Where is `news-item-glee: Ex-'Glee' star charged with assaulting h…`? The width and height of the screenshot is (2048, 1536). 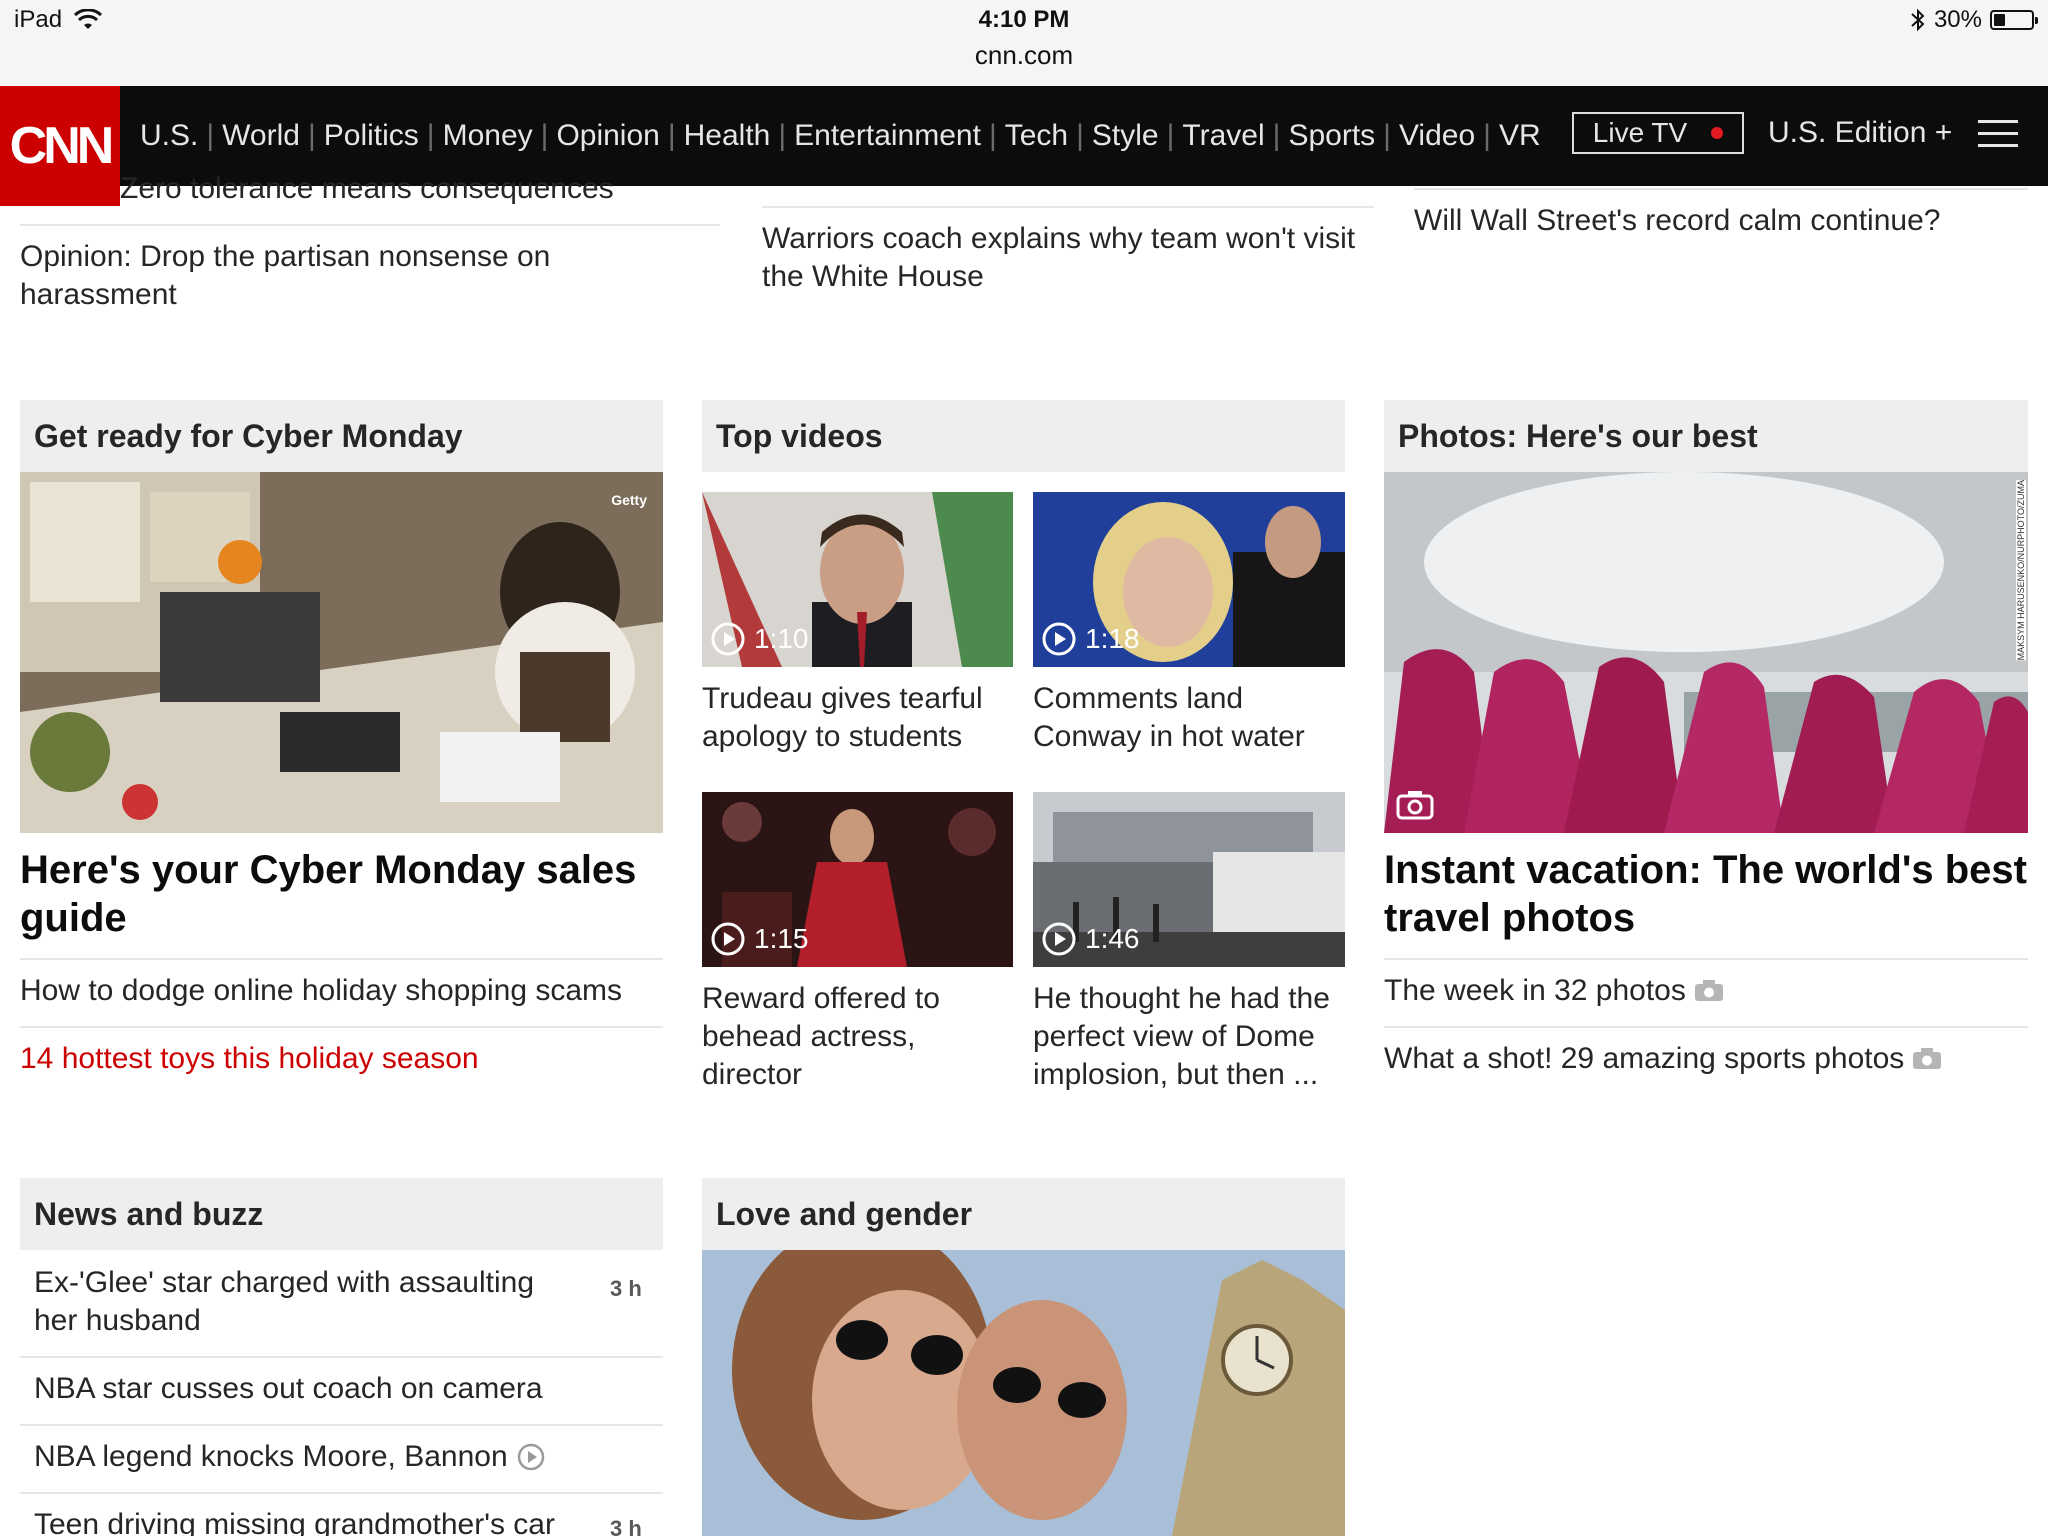
news-item-glee: Ex-'Glee' star charged with assaulting h… is located at coordinates (304, 1302).